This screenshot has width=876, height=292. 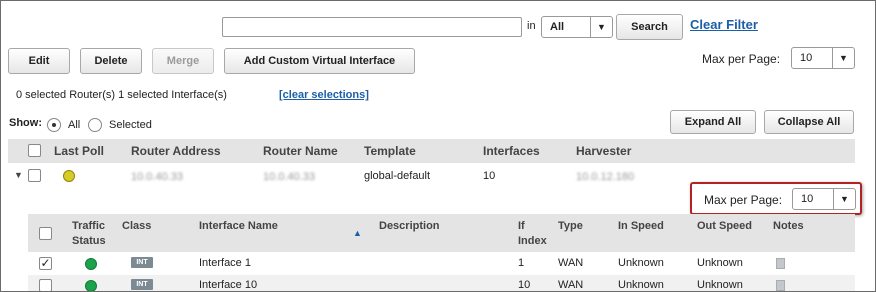 I want to click on search-button: Search, so click(x=649, y=27).